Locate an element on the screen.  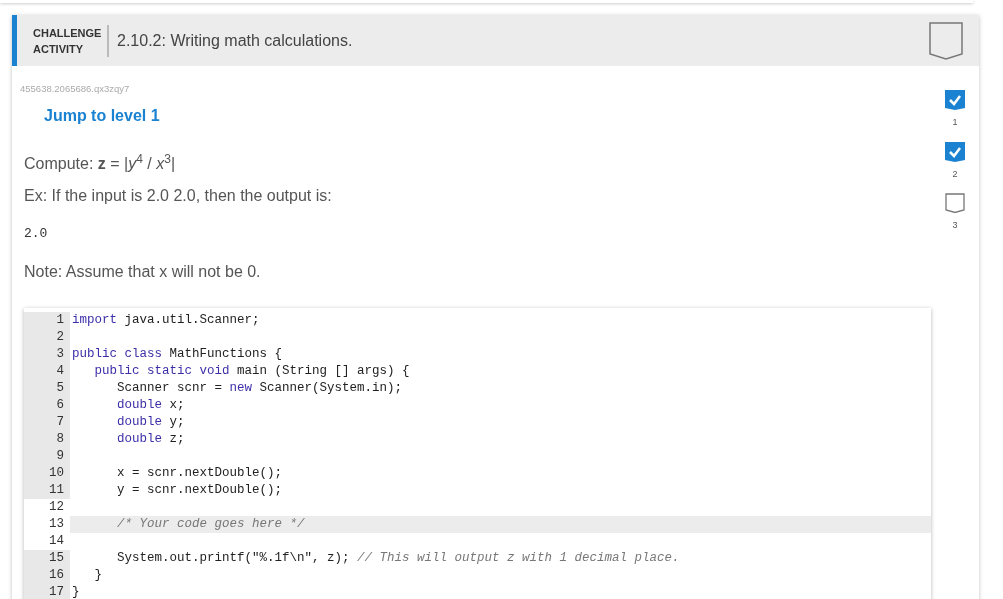
code-line: double z; is located at coordinates (151, 439).